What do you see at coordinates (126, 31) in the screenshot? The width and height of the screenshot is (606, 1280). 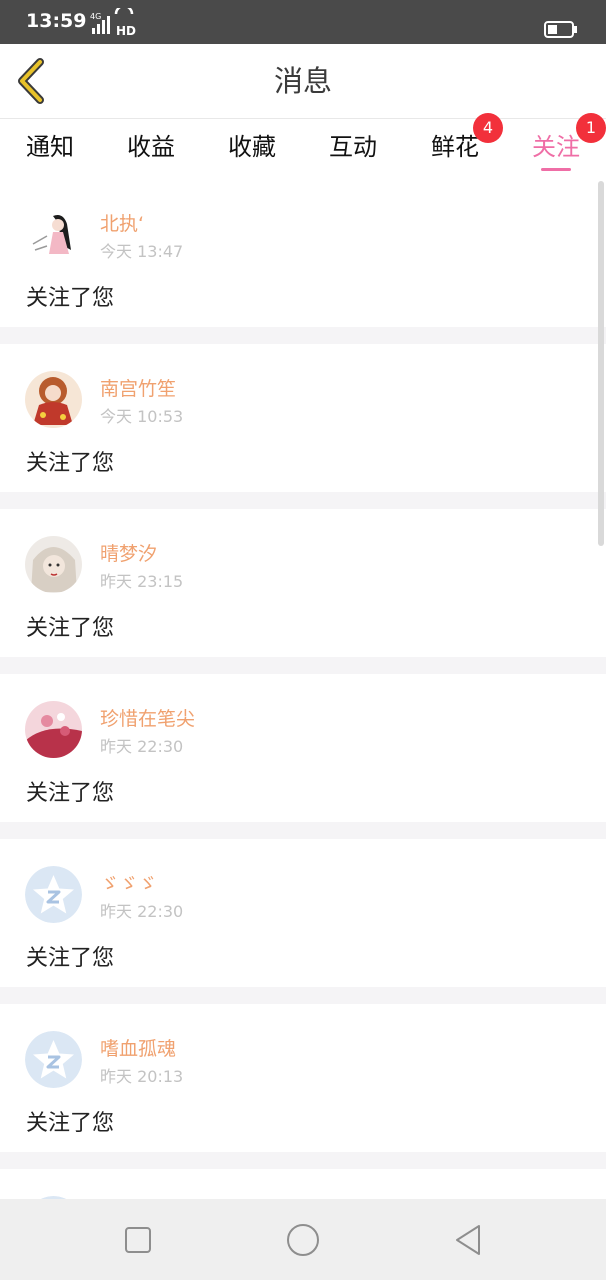 I see `hd-label: HD` at bounding box center [126, 31].